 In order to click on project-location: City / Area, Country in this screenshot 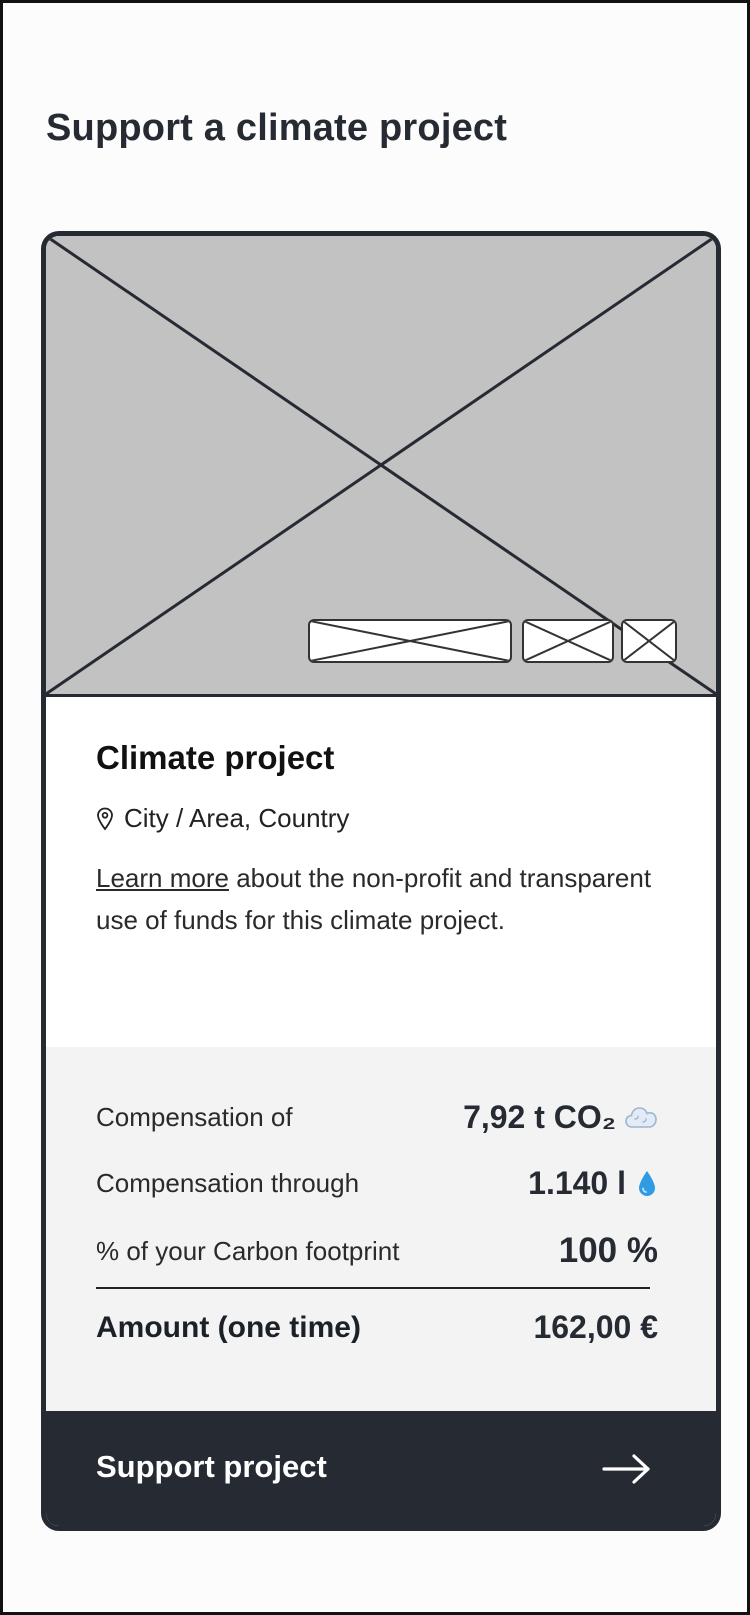, I will do `click(222, 818)`.